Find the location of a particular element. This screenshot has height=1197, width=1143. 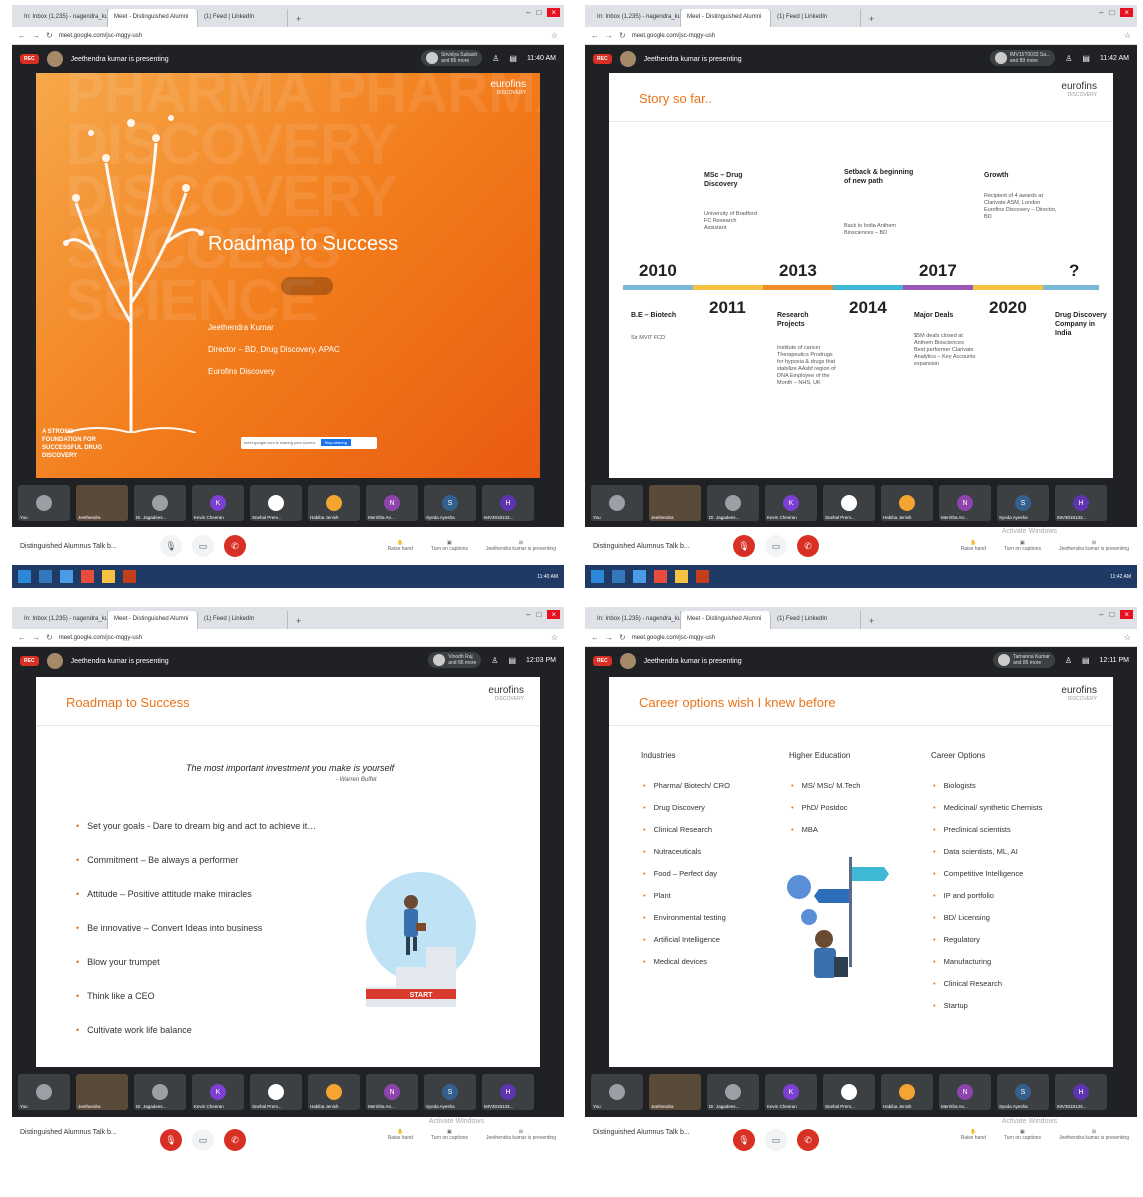

chat-icon: ▤ is located at coordinates (513, 58).